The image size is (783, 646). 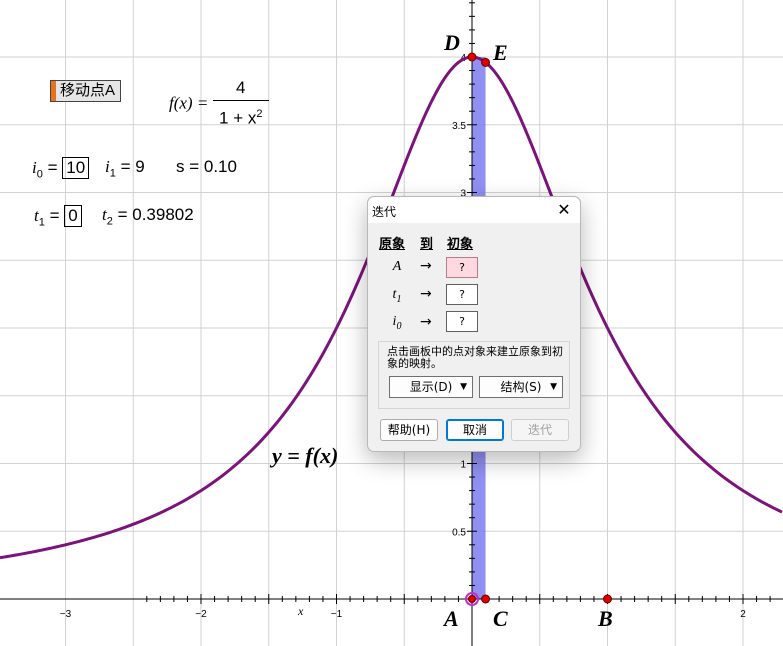 I want to click on point-d, so click(x=472, y=57).